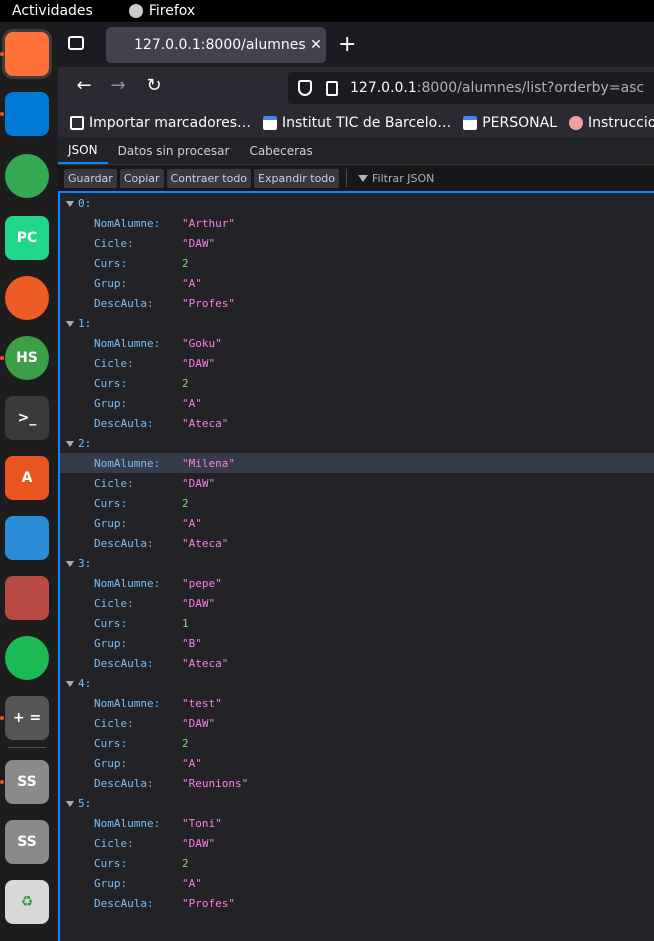 The image size is (654, 941). I want to click on forward-icon: →, so click(118, 85).